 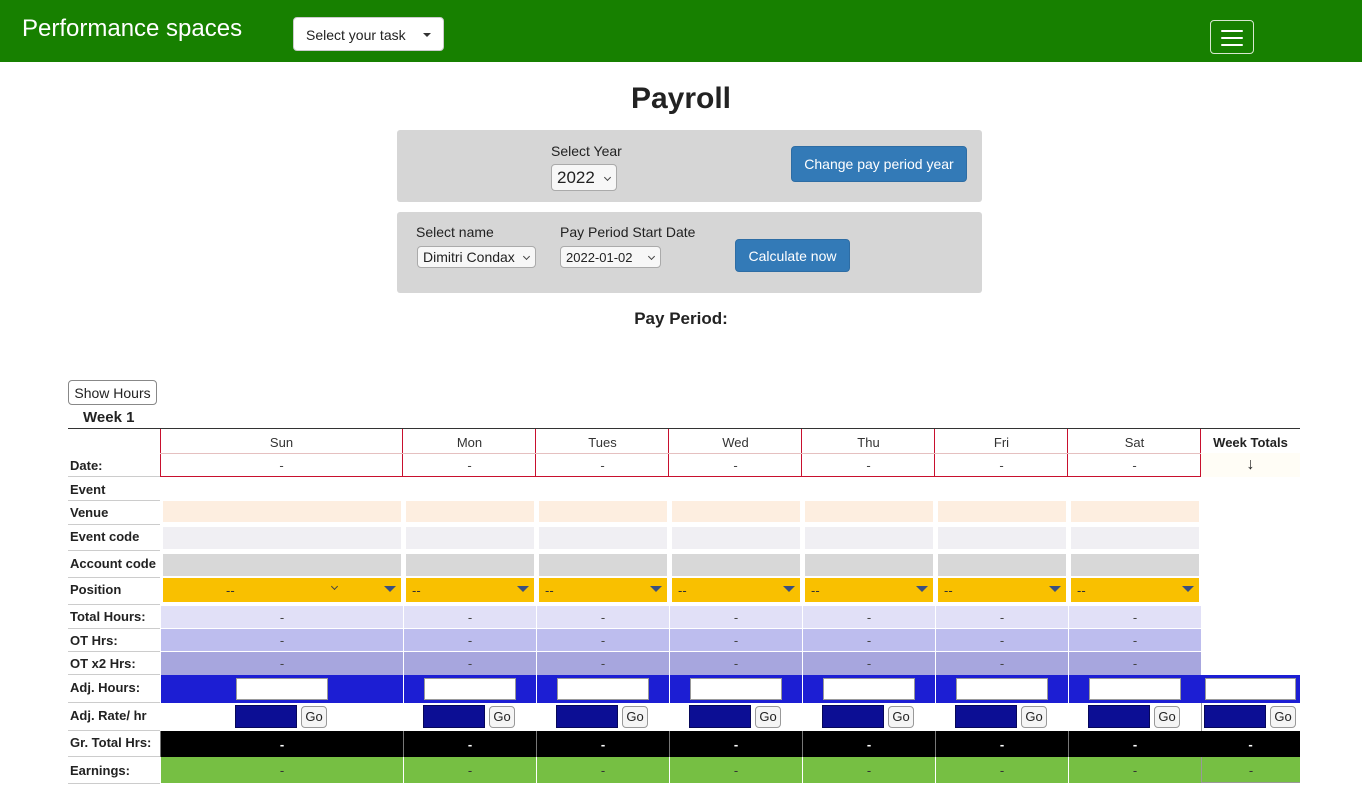 I want to click on day-header: Wed, so click(x=735, y=442).